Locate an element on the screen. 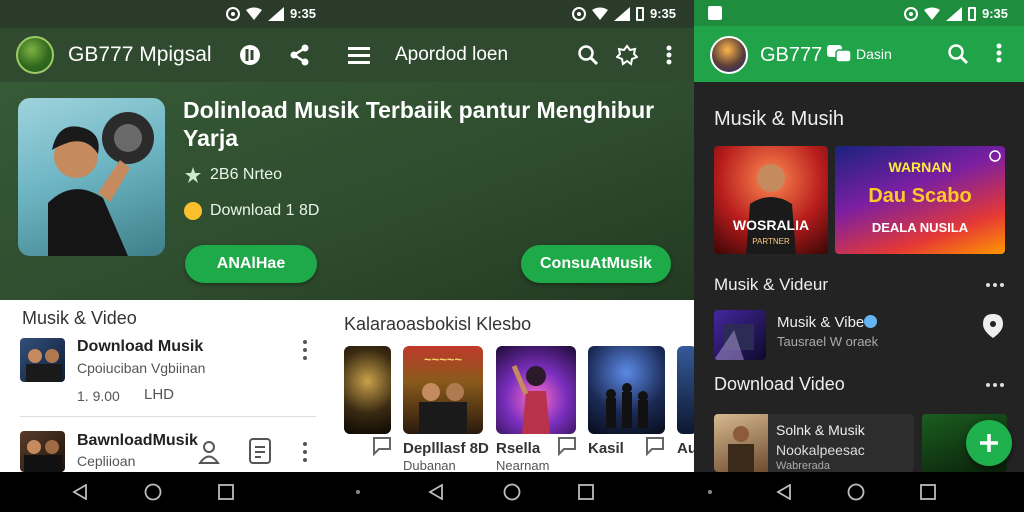  status-bar: 9:35 9:35 is located at coordinates (347, 14).